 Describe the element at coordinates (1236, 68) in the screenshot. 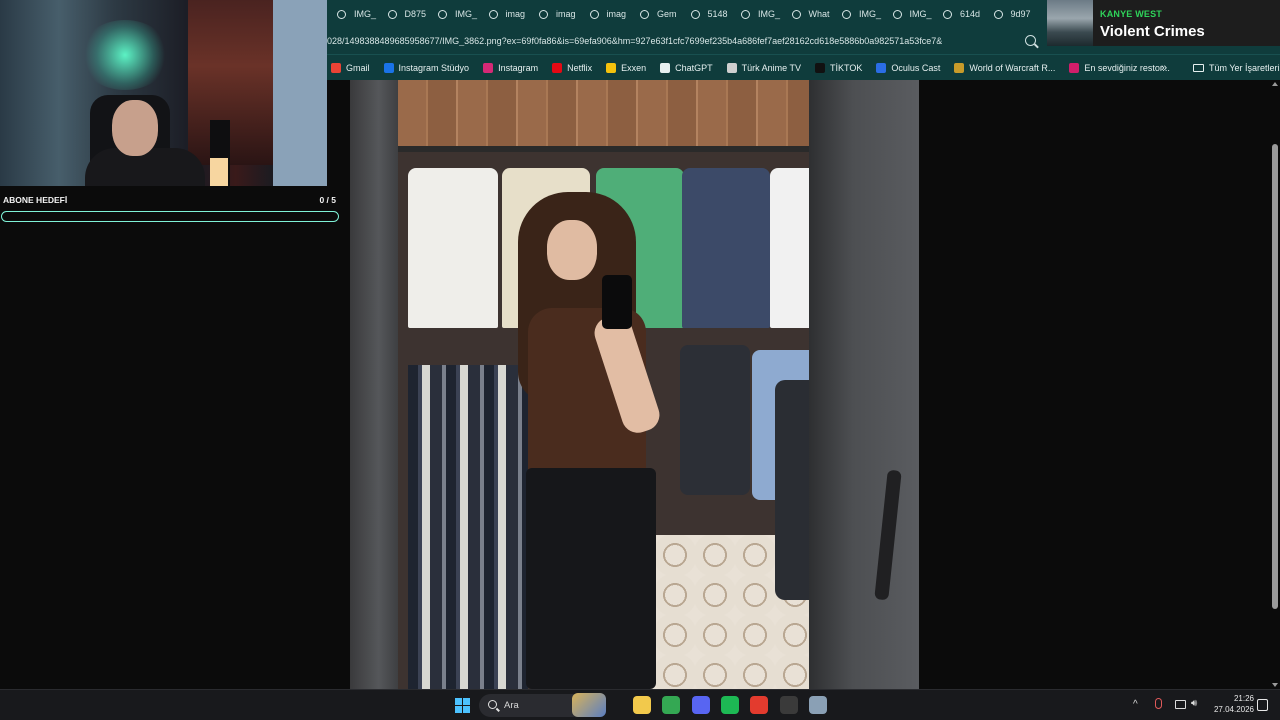

I see `all-bookmarks-button: Tüm Yer İşaretleri` at that location.